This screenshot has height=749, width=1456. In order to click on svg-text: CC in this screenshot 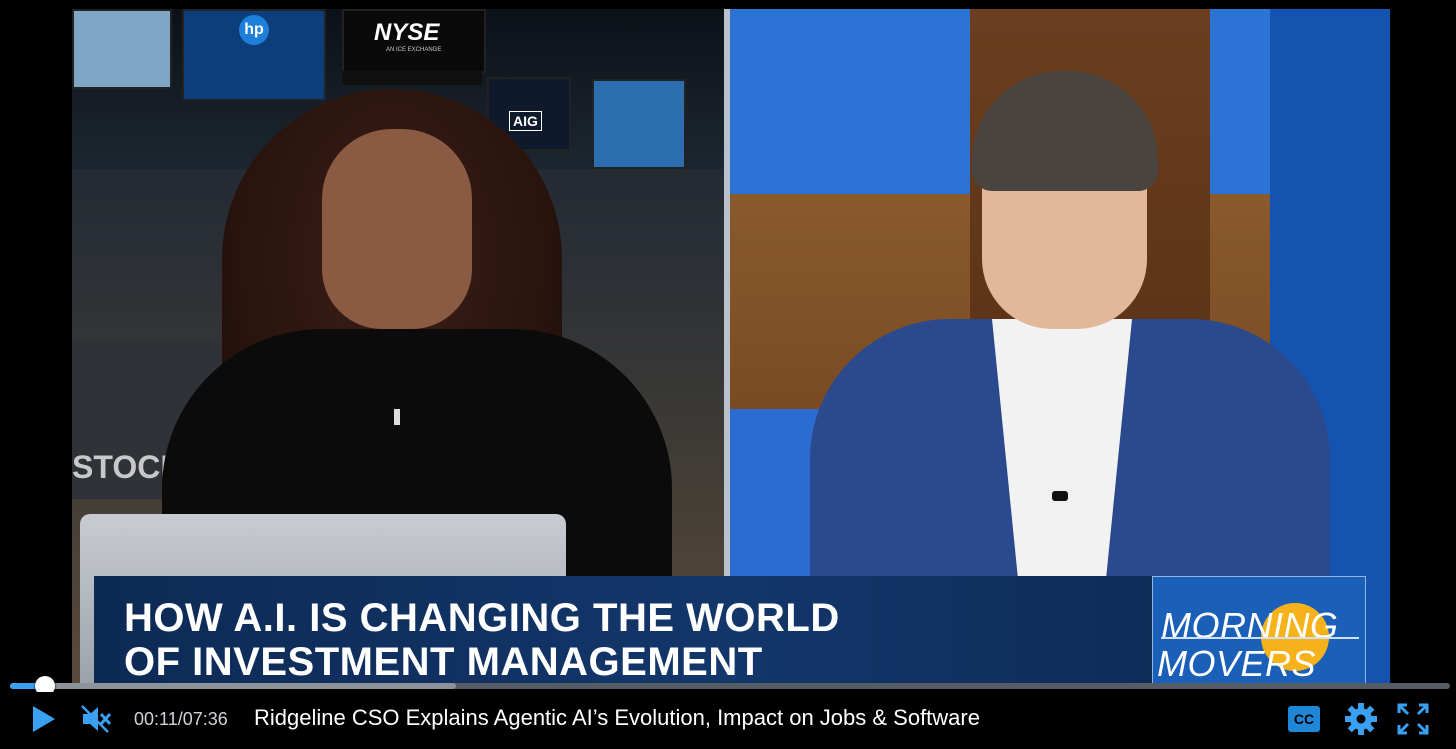, I will do `click(1304, 719)`.